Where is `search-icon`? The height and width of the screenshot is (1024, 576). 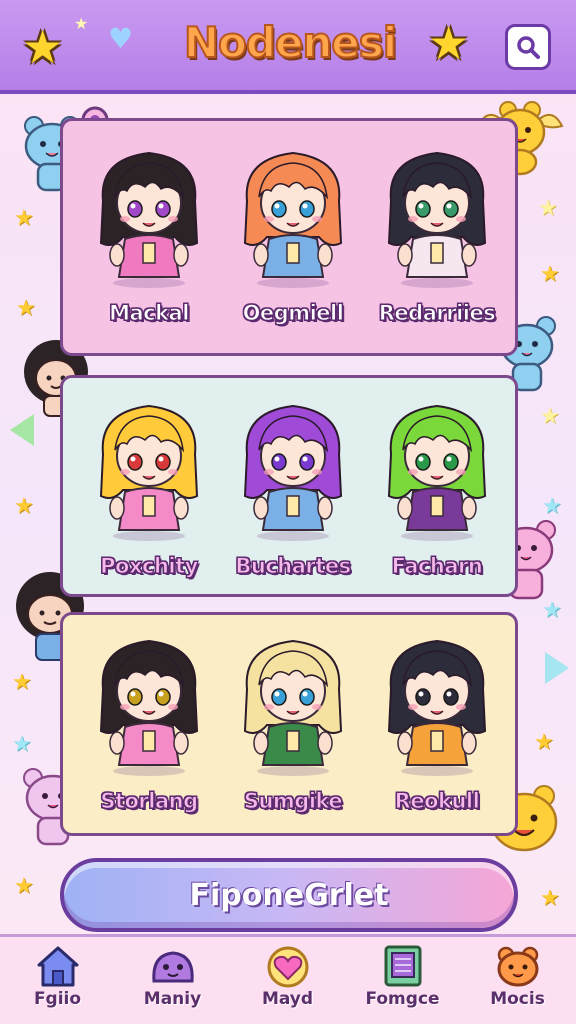 search-icon is located at coordinates (528, 47).